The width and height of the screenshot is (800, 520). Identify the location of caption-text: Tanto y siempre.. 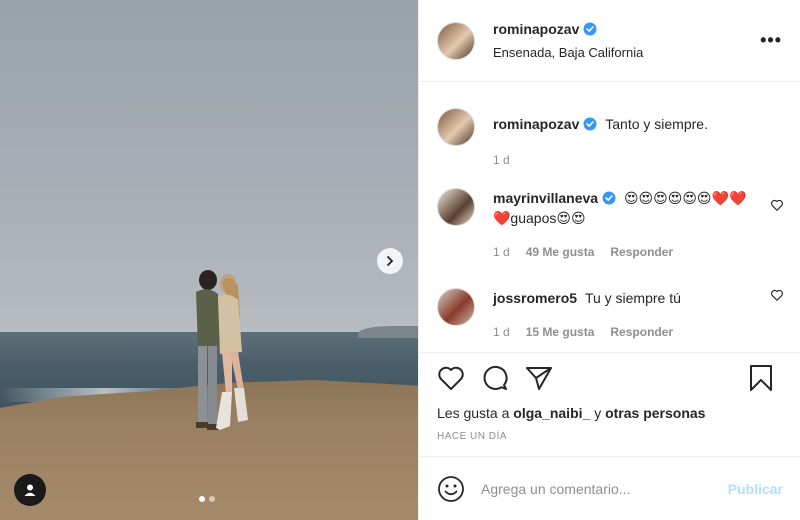
(656, 124).